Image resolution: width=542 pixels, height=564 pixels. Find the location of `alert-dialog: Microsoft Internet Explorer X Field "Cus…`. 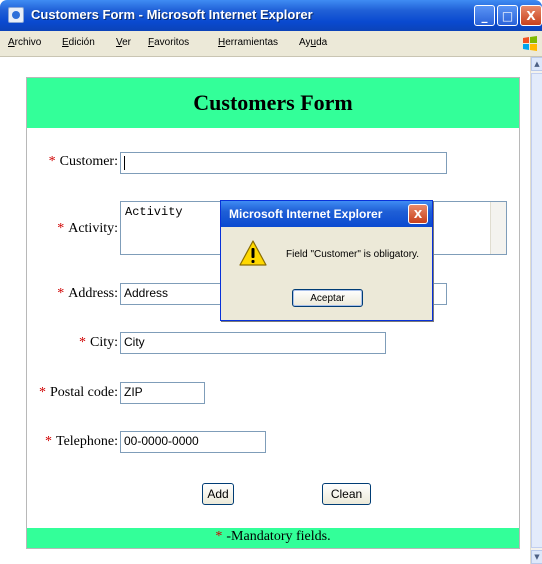

alert-dialog: Microsoft Internet Explorer X Field "Cus… is located at coordinates (326, 260).